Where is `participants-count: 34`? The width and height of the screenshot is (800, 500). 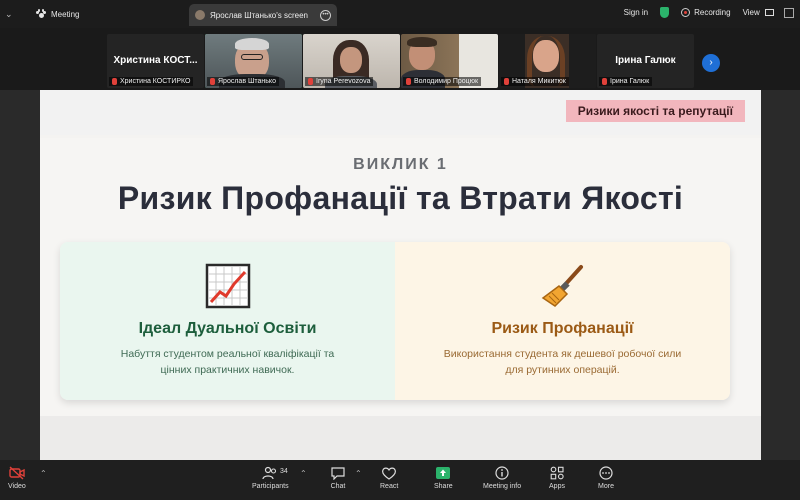 participants-count: 34 is located at coordinates (284, 471).